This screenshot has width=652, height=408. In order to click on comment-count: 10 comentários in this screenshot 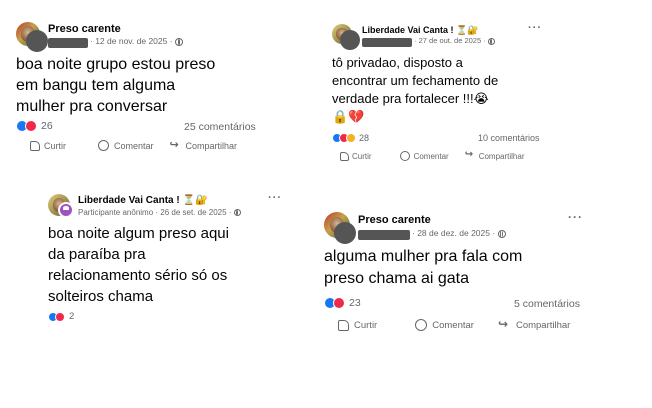, I will do `click(509, 138)`.